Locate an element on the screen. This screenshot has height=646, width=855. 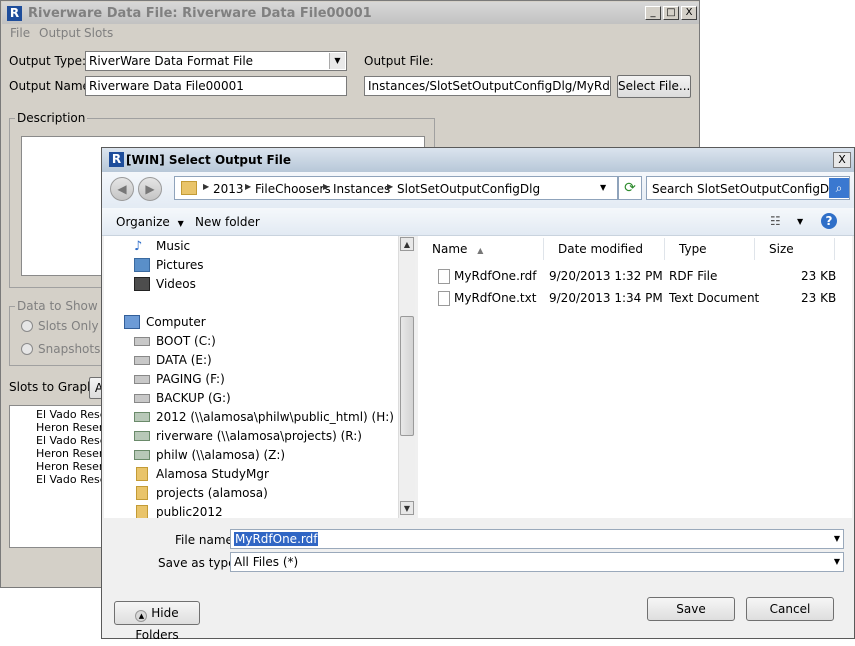
breadcrumb-filechoosers: FileChoosers is located at coordinates (293, 189).